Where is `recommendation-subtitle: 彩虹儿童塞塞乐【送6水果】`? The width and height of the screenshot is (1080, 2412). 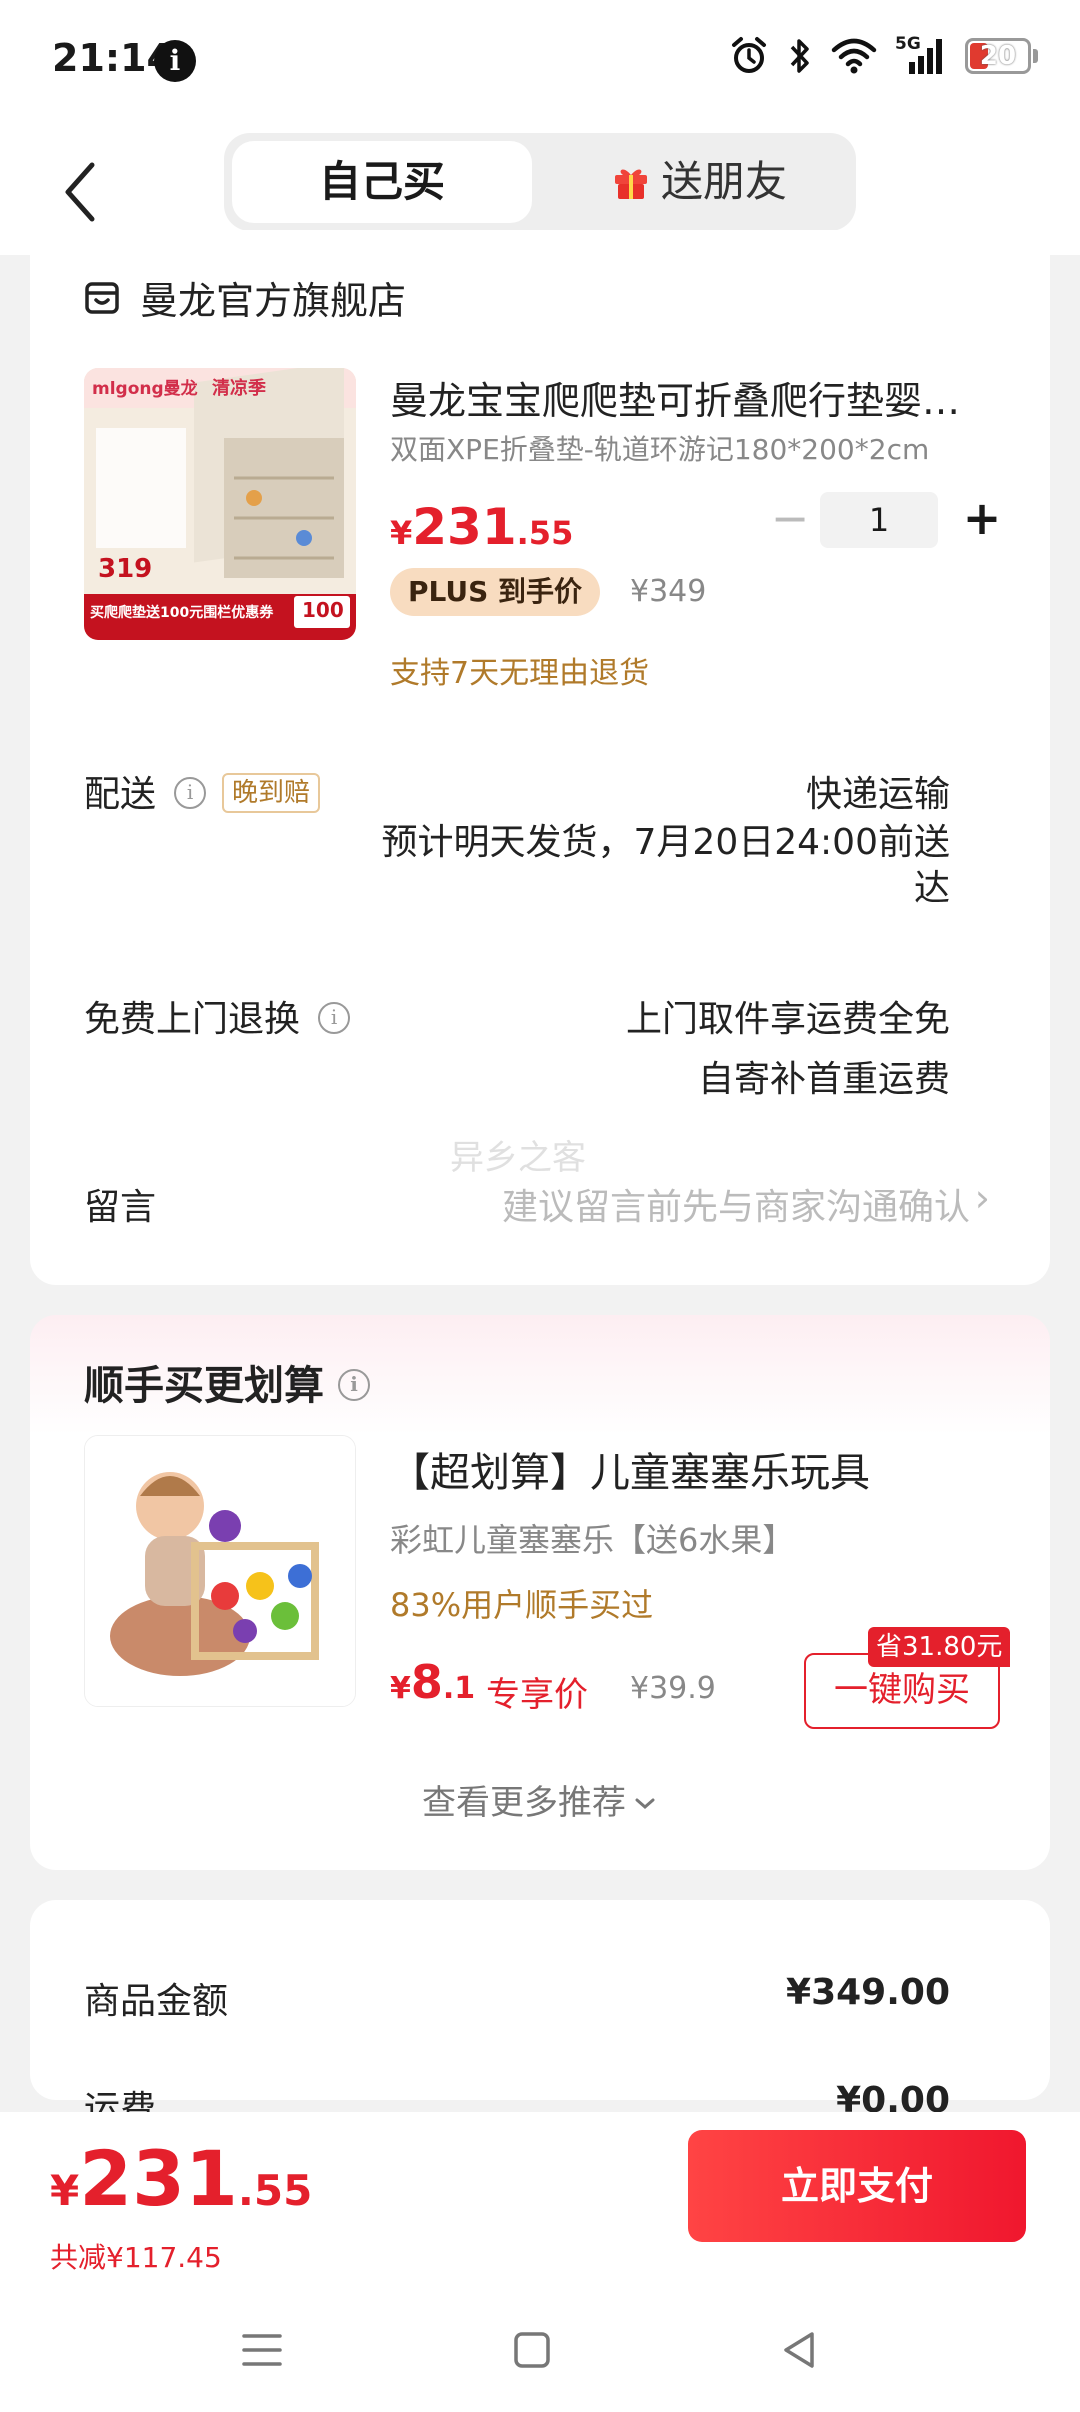
recommendation-subtitle: 彩虹儿童塞塞乐【送6水果】 is located at coordinates (592, 1540).